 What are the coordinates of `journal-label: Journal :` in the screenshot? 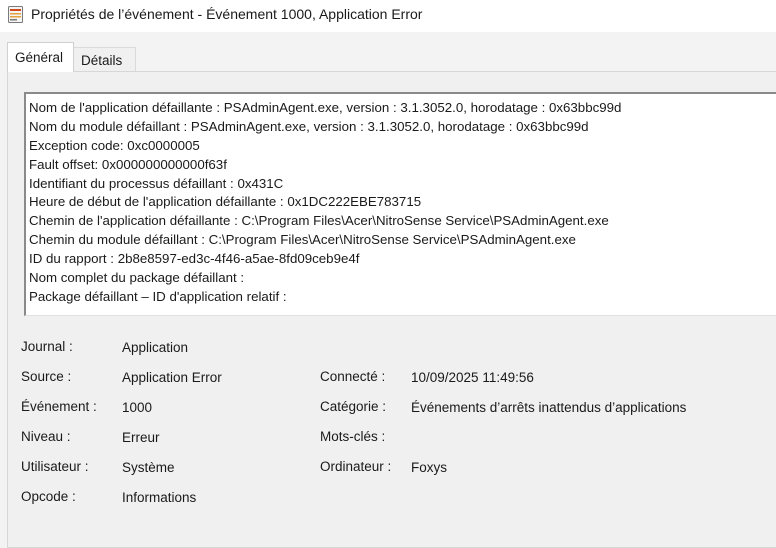 It's located at (47, 346).